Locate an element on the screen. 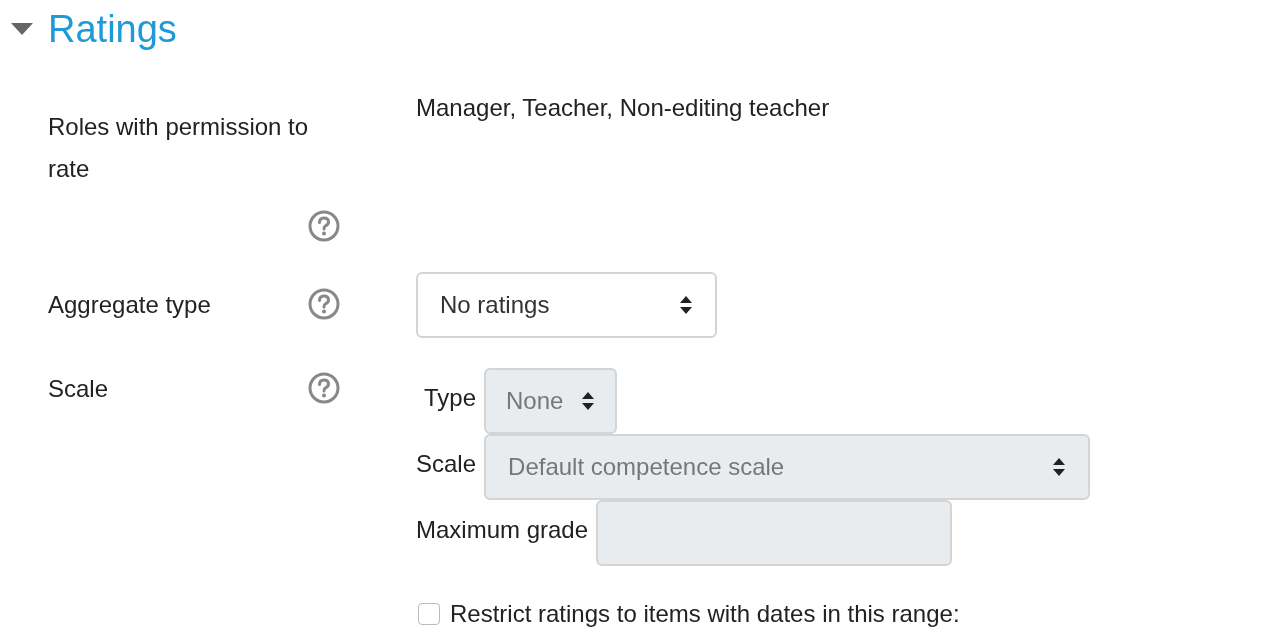 Image resolution: width=1276 pixels, height=638 pixels. checkbox is located at coordinates (429, 614).